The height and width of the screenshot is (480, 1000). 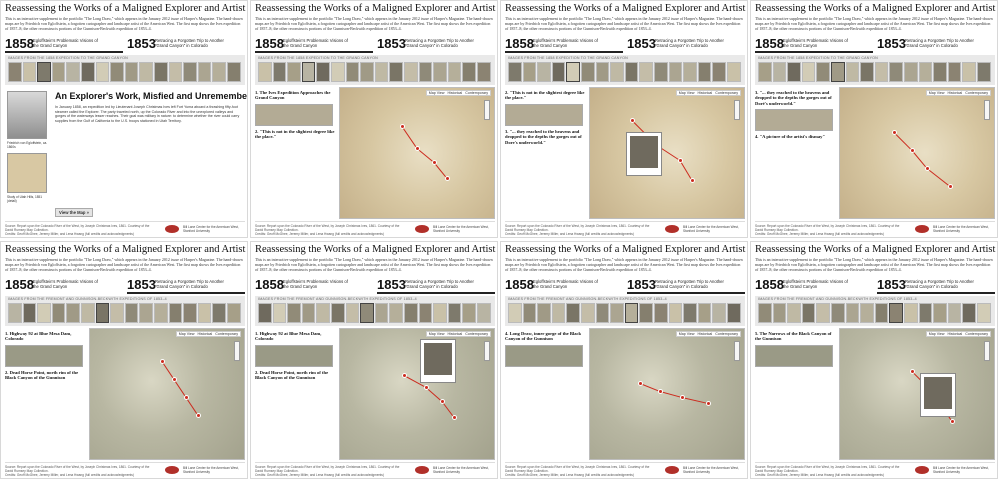 What do you see at coordinates (74, 212) in the screenshot?
I see `view-map-button: View the Map »` at bounding box center [74, 212].